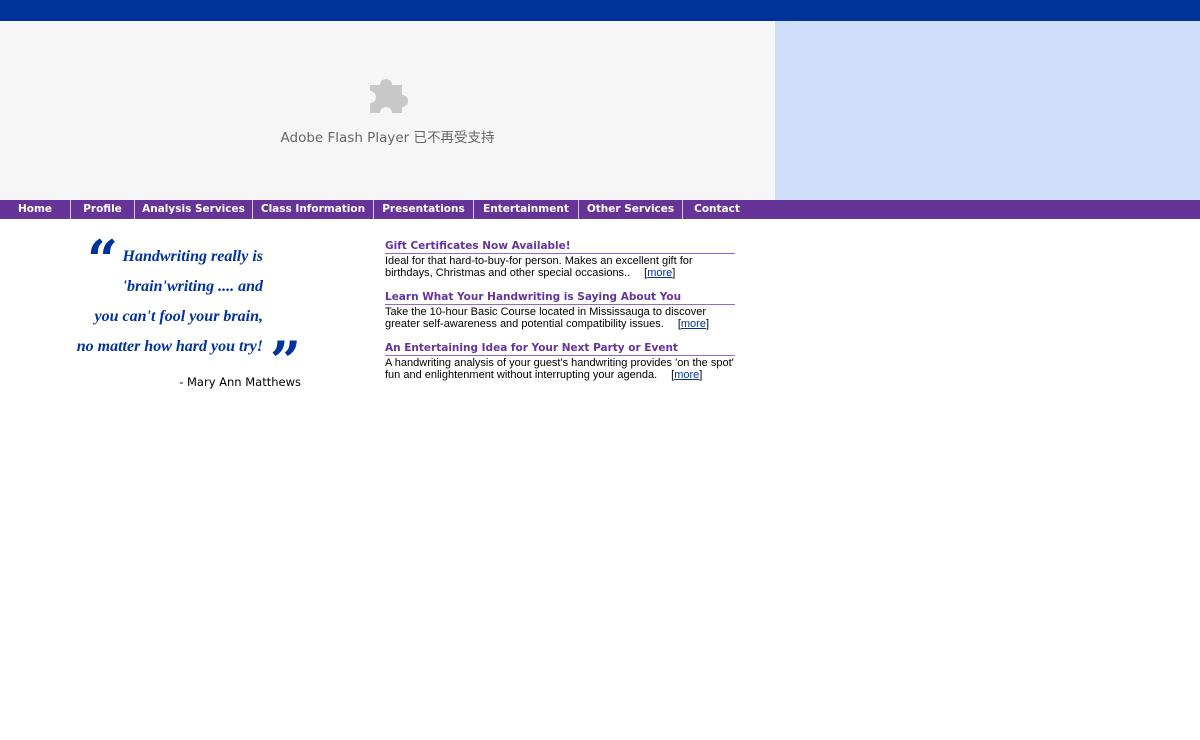  Describe the element at coordinates (194, 209) in the screenshot. I see `nav-analysis-services: Analysis Services` at that location.